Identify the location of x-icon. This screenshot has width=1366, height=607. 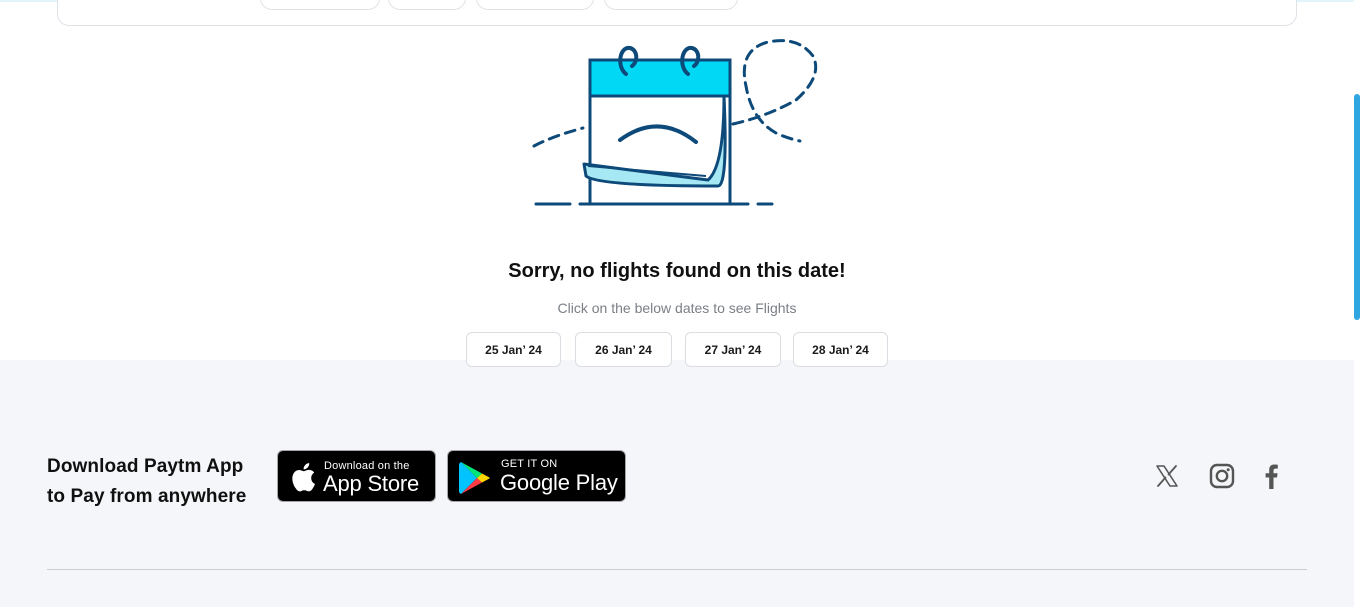
(1167, 476).